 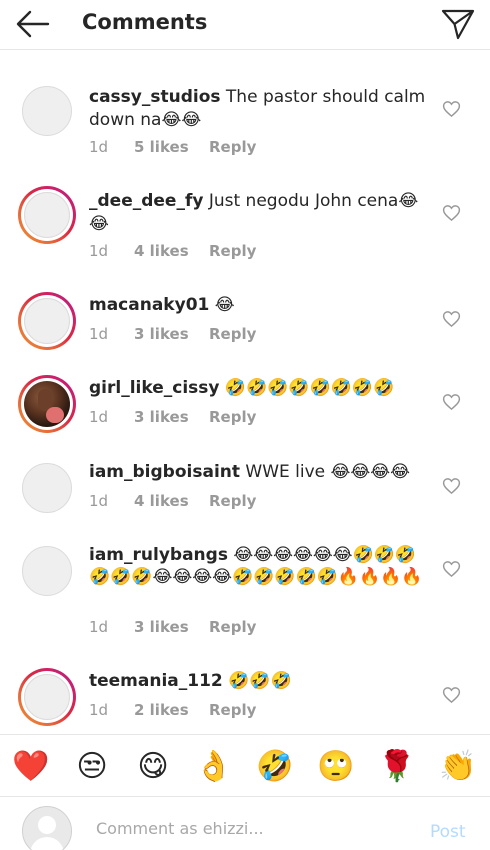 I want to click on eye-roll-emoji-button: 🙄, so click(x=336, y=767).